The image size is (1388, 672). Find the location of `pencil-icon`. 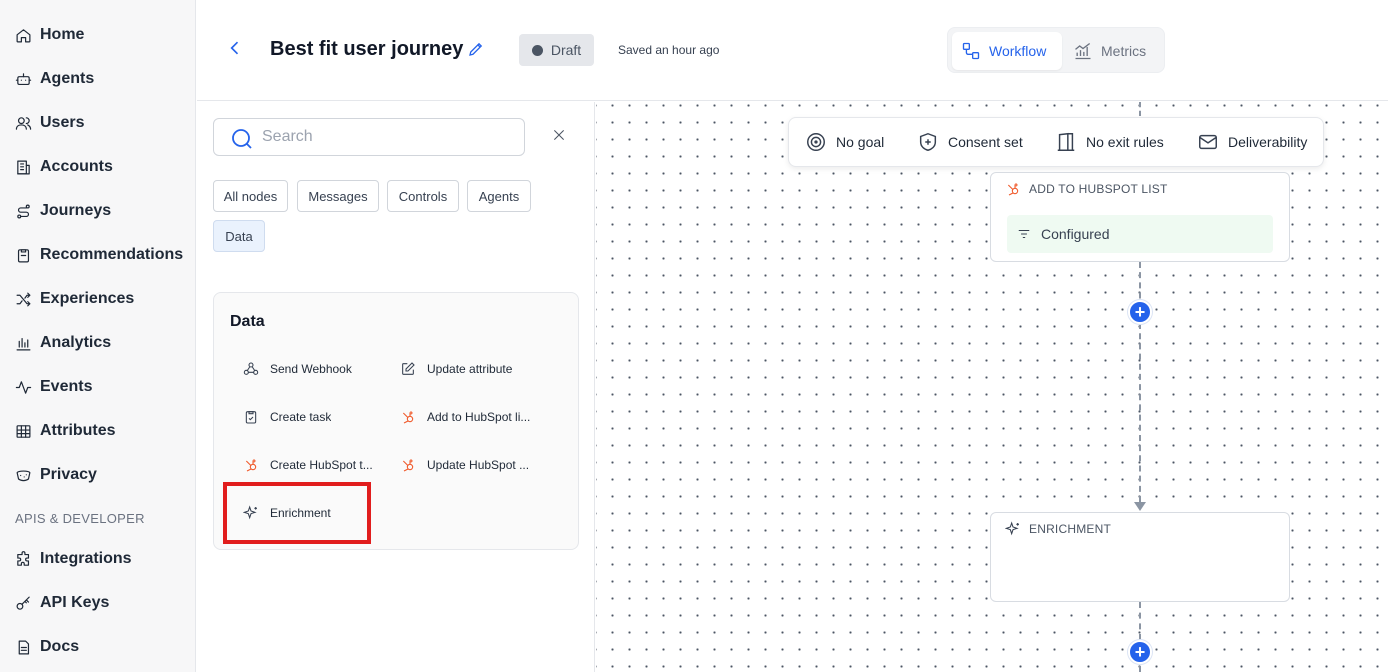

pencil-icon is located at coordinates (476, 49).